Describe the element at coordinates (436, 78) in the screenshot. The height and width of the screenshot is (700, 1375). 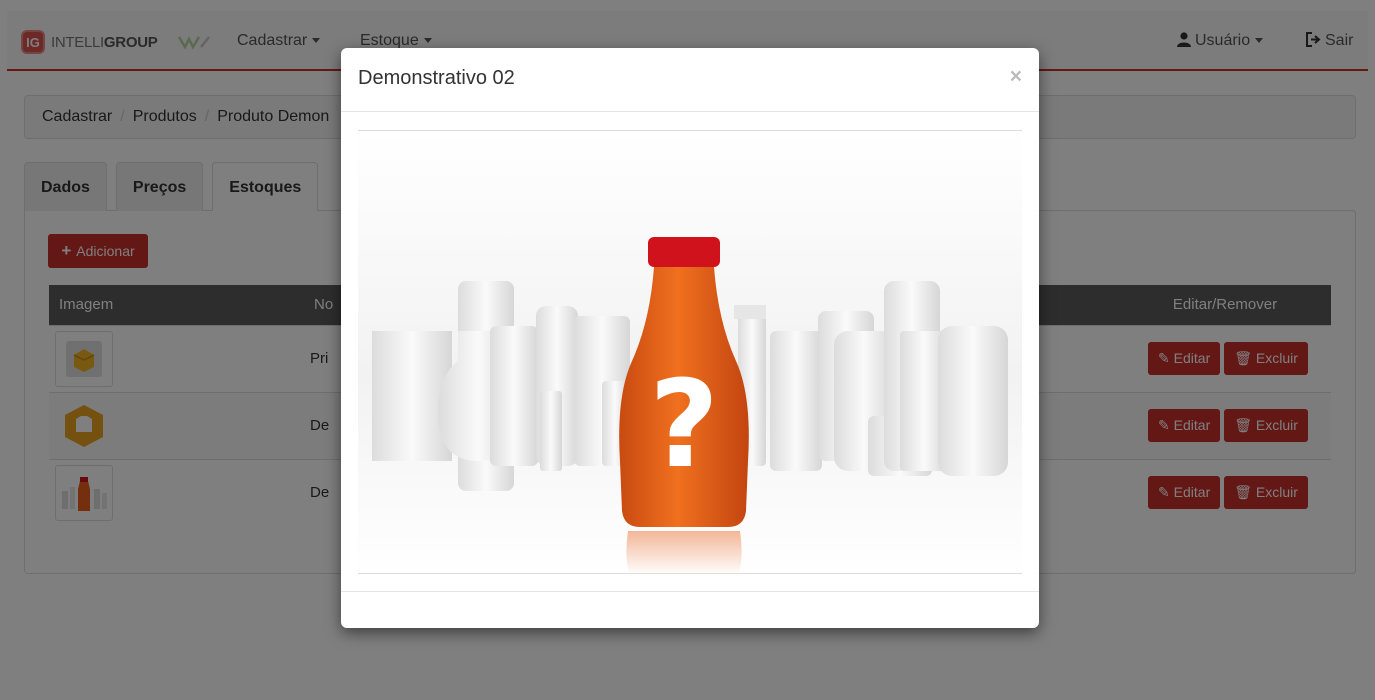
I see `modal-title: Demonstrativo 02` at that location.